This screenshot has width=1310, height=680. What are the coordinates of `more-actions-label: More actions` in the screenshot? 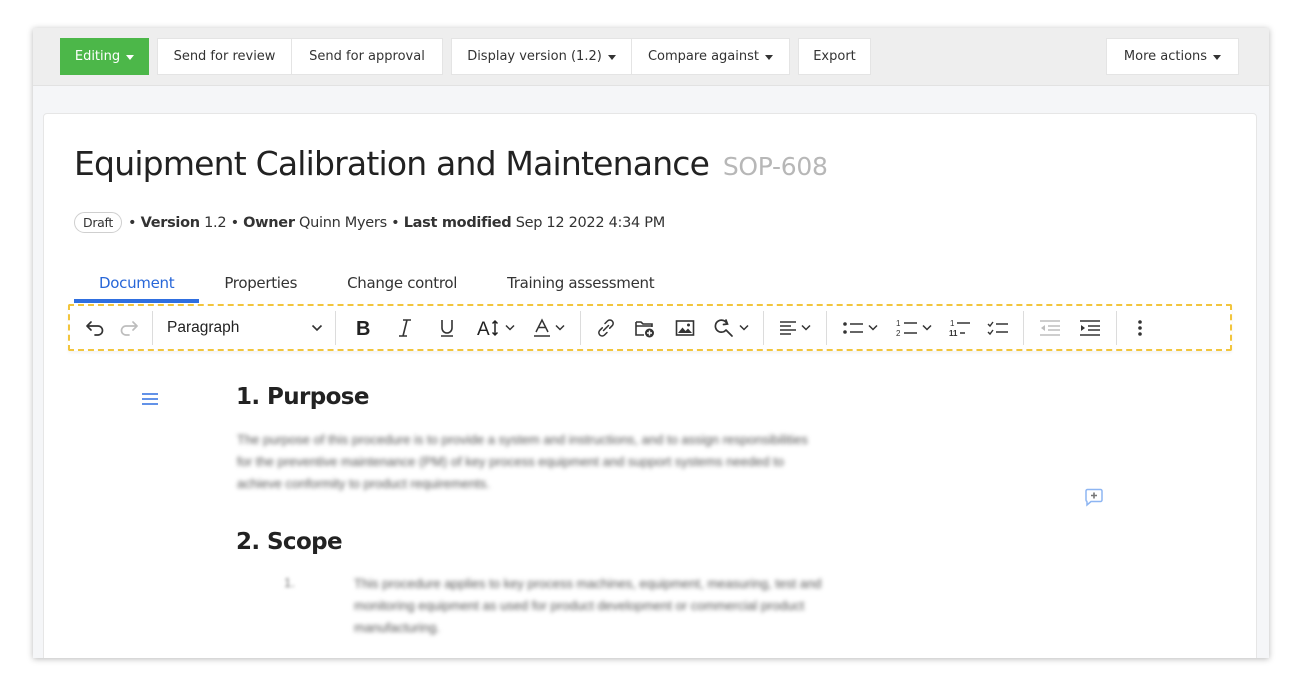 It's located at (1165, 56).